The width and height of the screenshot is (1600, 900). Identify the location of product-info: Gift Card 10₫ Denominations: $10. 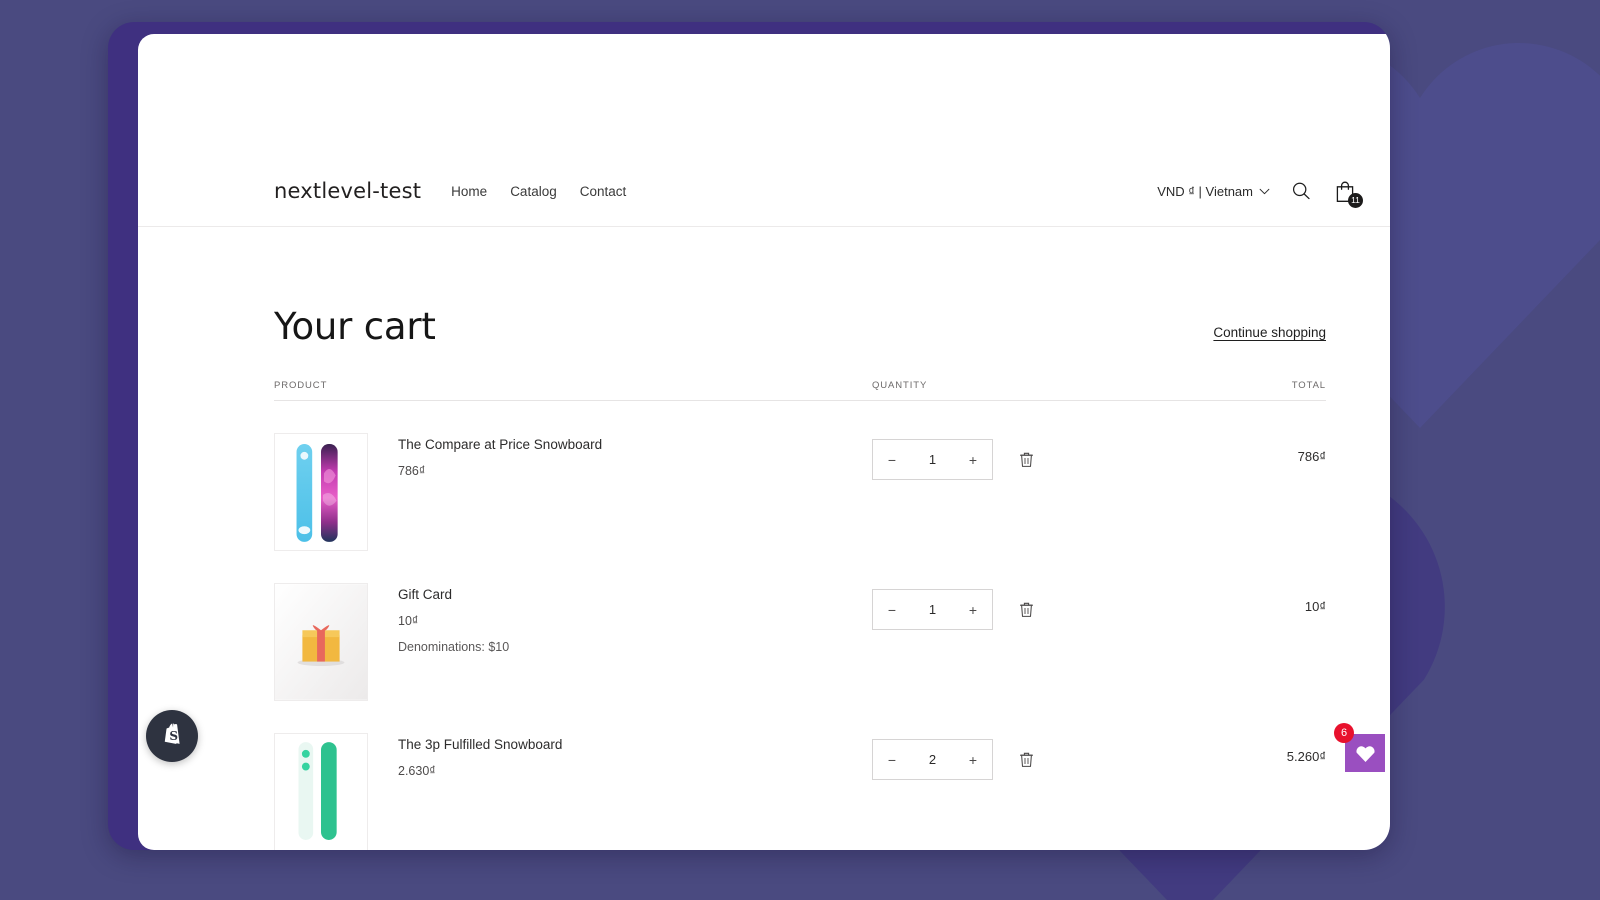
(453, 642).